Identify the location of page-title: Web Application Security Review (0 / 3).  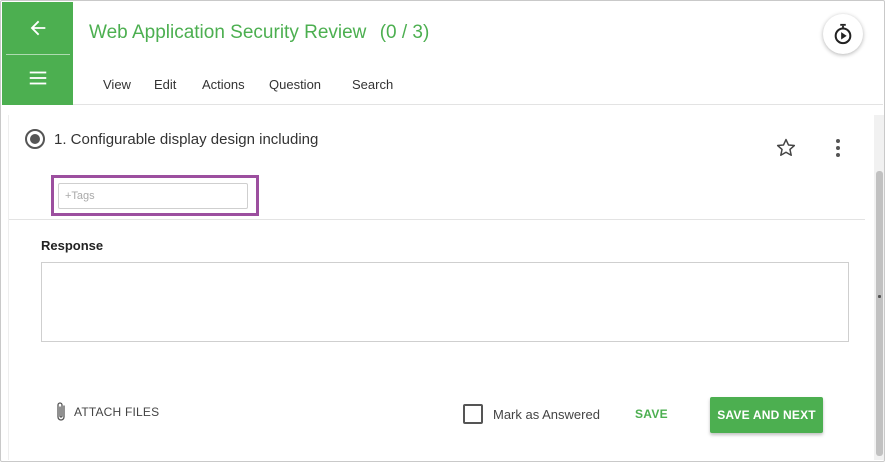
(259, 33).